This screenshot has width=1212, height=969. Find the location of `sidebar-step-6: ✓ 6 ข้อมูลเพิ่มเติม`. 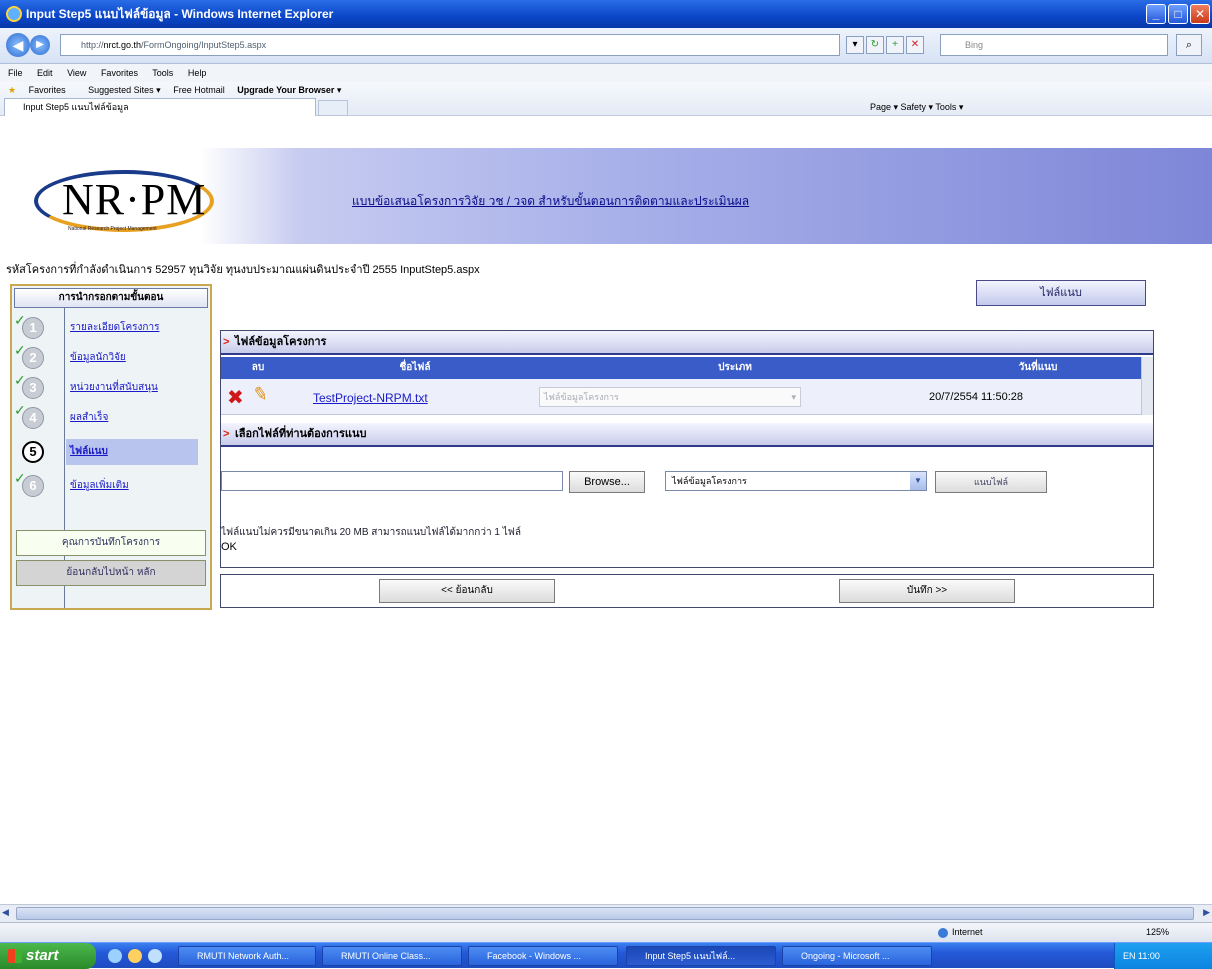

sidebar-step-6: ✓ 6 ข้อมูลเพิ่มเติม is located at coordinates (111, 485).